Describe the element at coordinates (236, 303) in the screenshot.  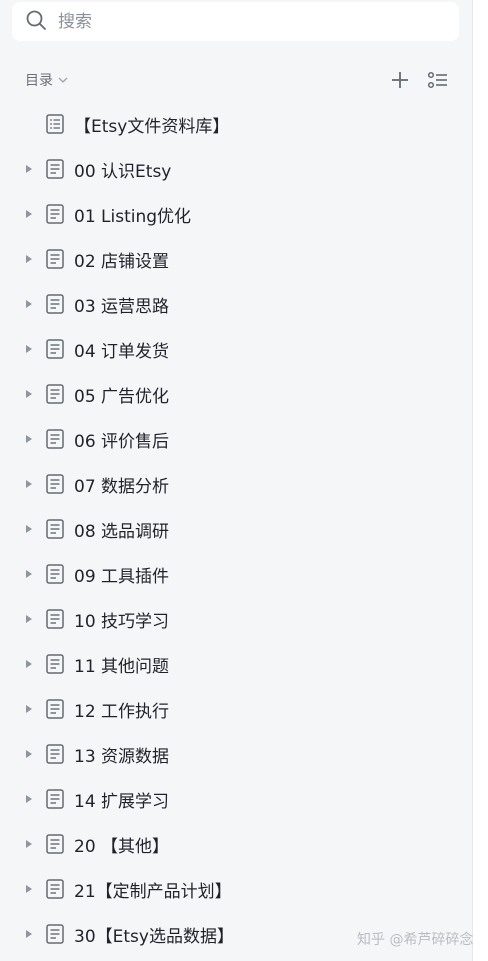
I see `list-item: 03 运营思路` at that location.